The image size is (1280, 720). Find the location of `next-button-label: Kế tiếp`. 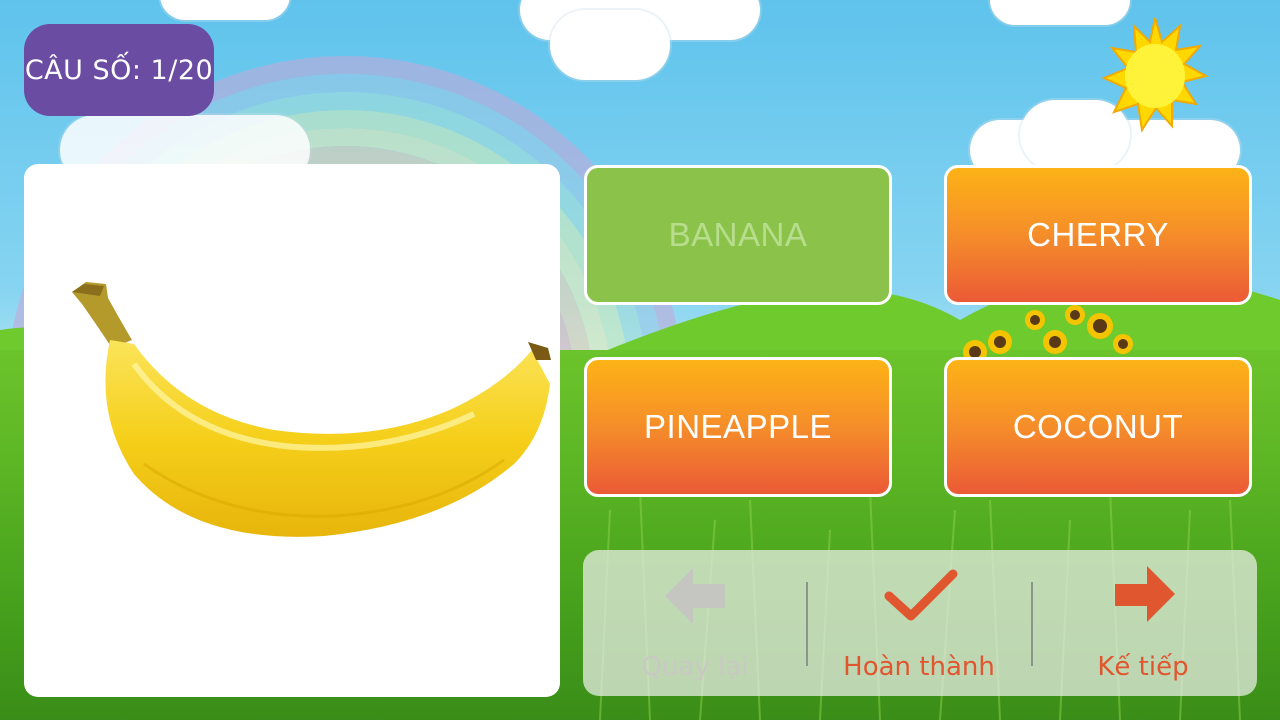

next-button-label: Kế tiếp is located at coordinates (1143, 667).